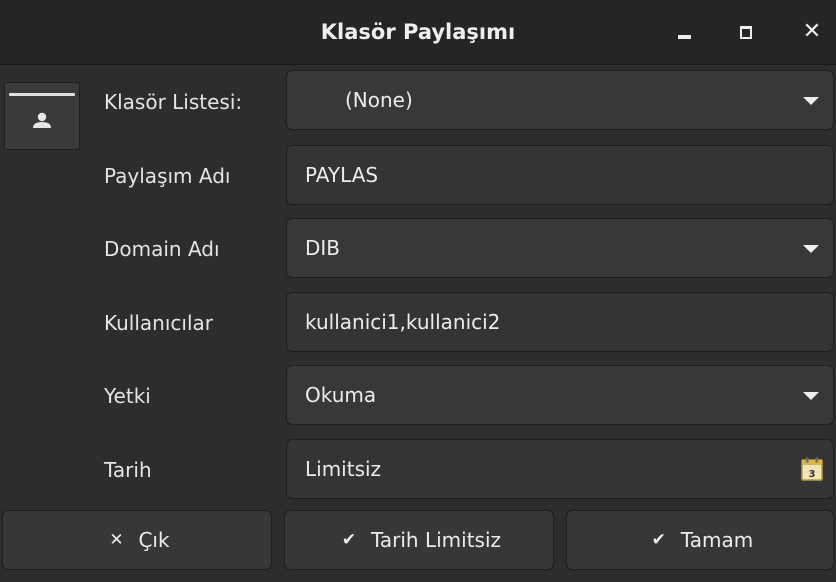  I want to click on no-limit-button: ✔ Tarih Limitsiz, so click(419, 540).